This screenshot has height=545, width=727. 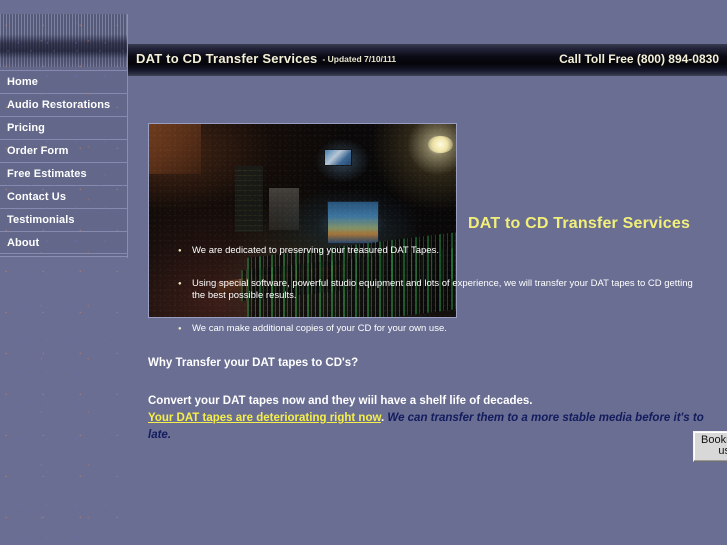 I want to click on acoustic-panel, so click(x=175, y=149).